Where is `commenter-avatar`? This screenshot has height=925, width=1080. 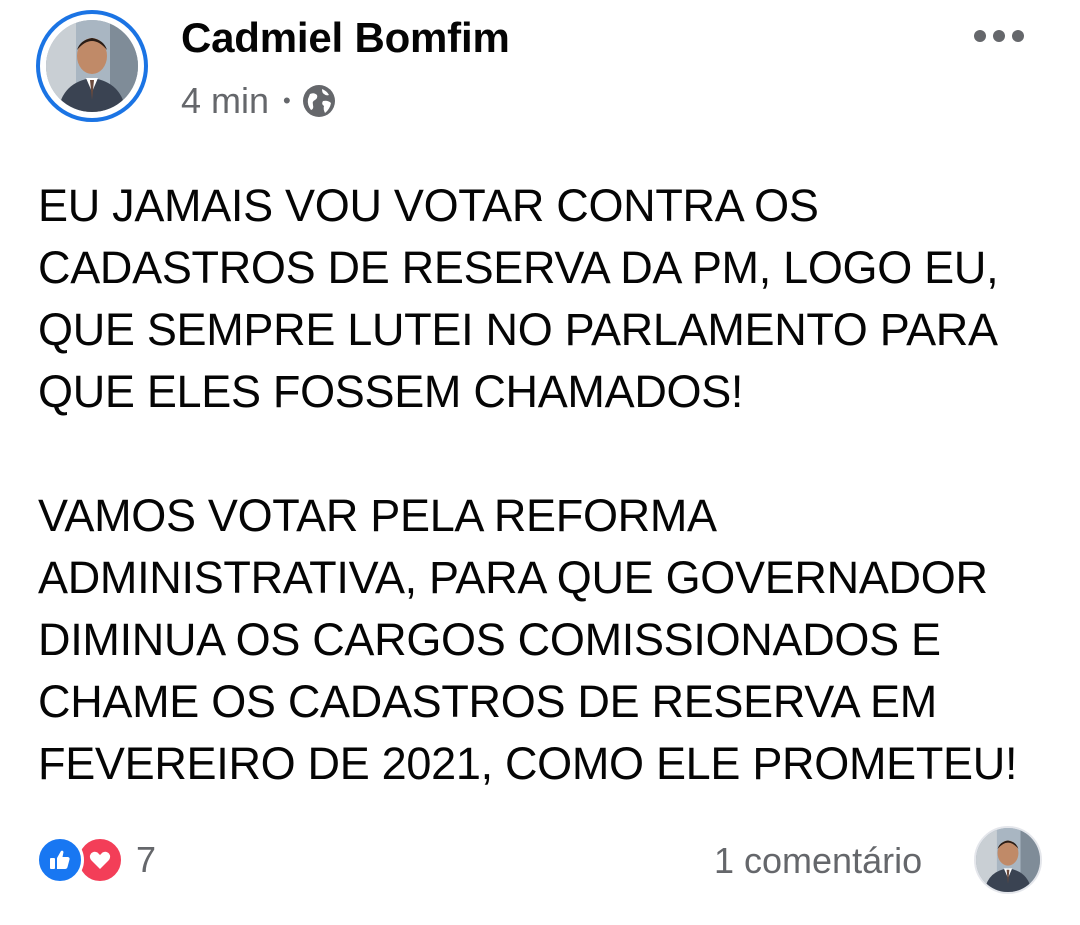 commenter-avatar is located at coordinates (1008, 860).